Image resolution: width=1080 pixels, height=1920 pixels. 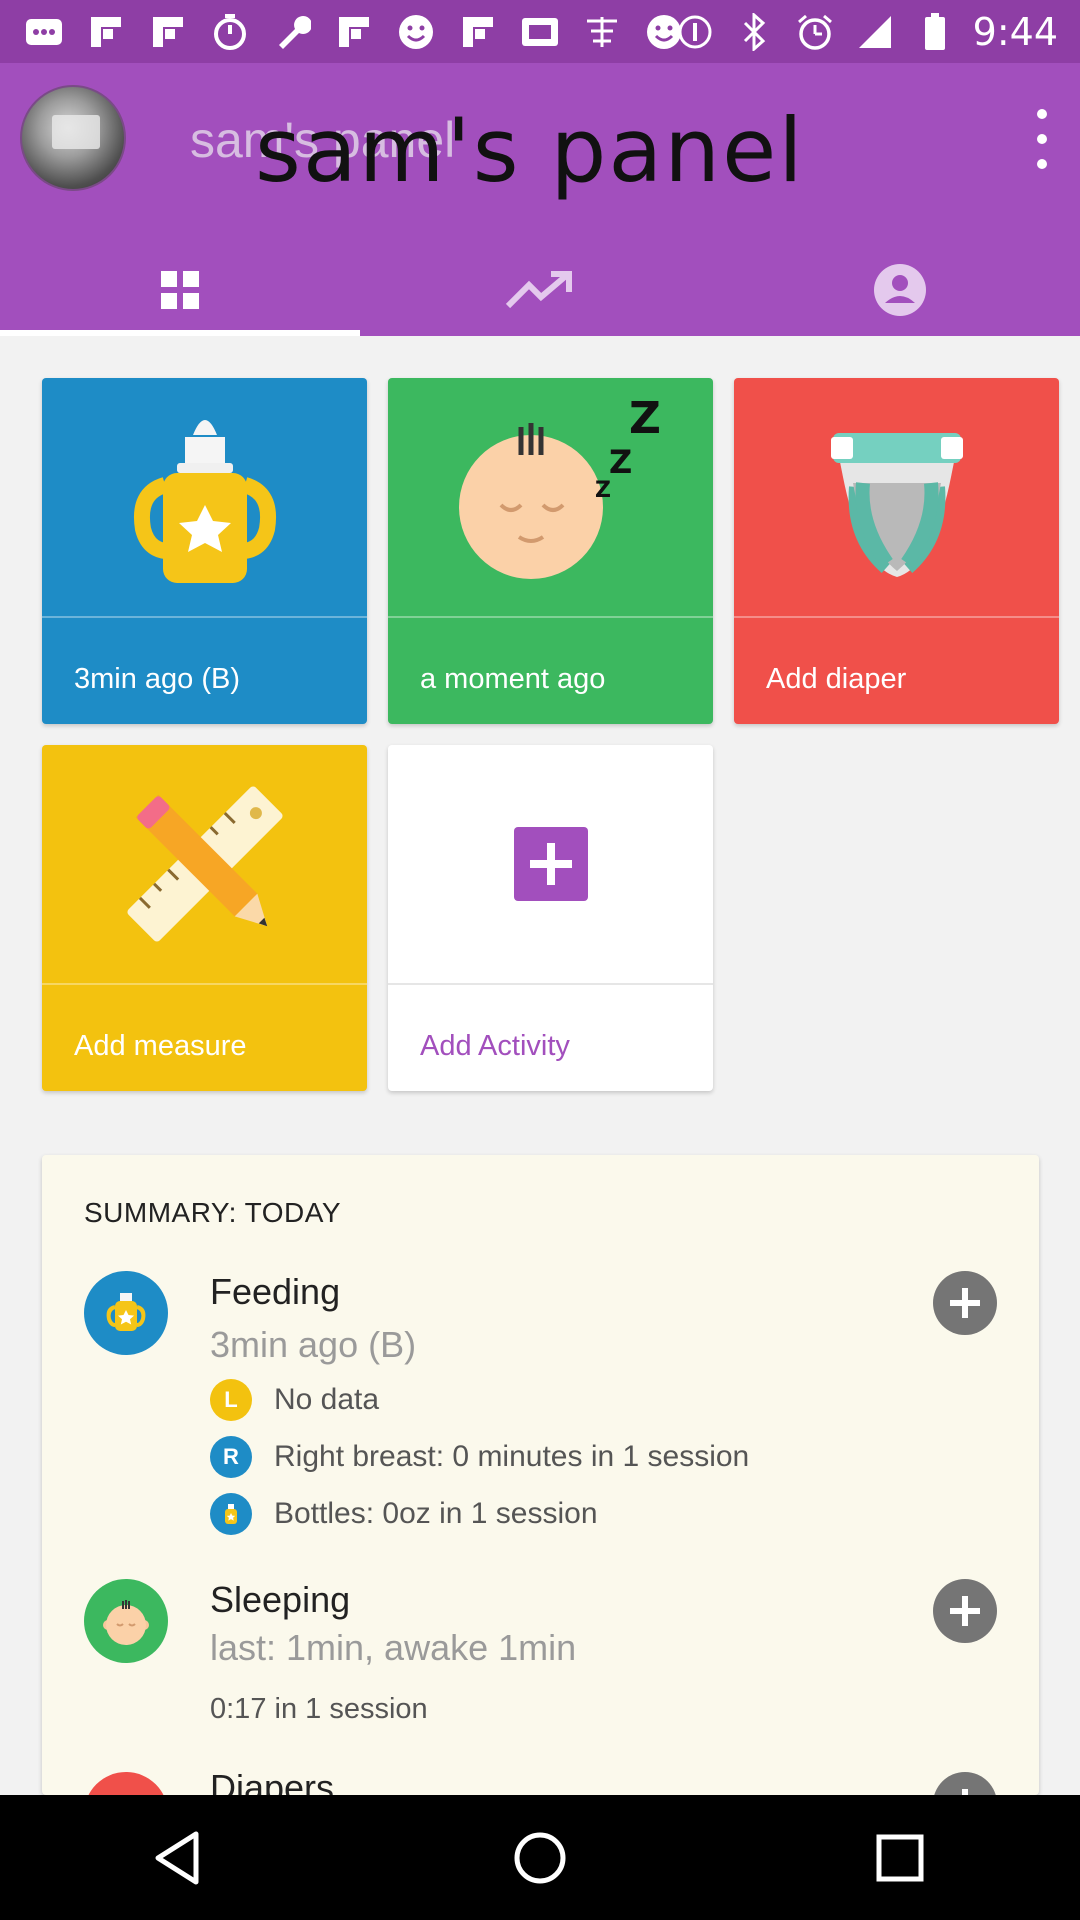 What do you see at coordinates (416, 32) in the screenshot?
I see `smiley-icon` at bounding box center [416, 32].